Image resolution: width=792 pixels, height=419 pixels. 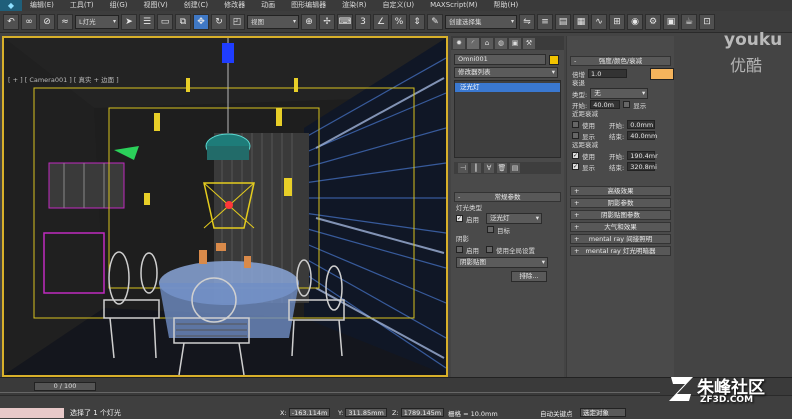 I want to click on create-tab-icon: ✹, so click(x=459, y=43).